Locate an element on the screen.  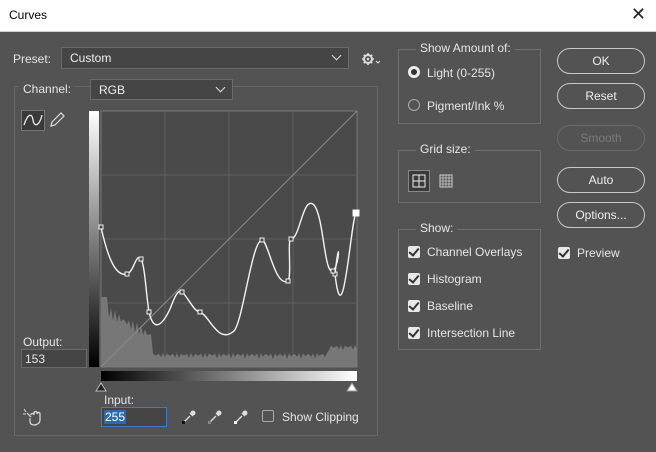
input-field: 255 is located at coordinates (134, 417).